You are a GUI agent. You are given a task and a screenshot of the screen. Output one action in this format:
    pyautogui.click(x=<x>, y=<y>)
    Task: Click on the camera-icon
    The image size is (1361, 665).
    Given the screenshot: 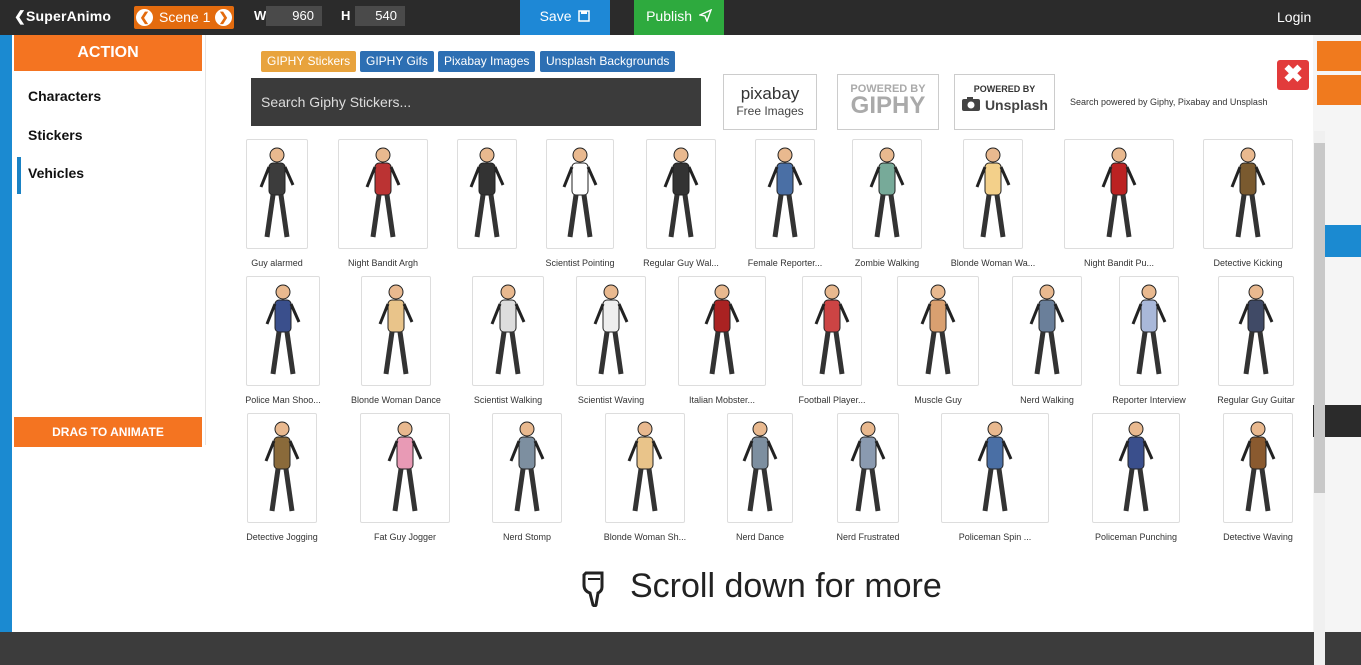 What is the action you would take?
    pyautogui.click(x=971, y=104)
    